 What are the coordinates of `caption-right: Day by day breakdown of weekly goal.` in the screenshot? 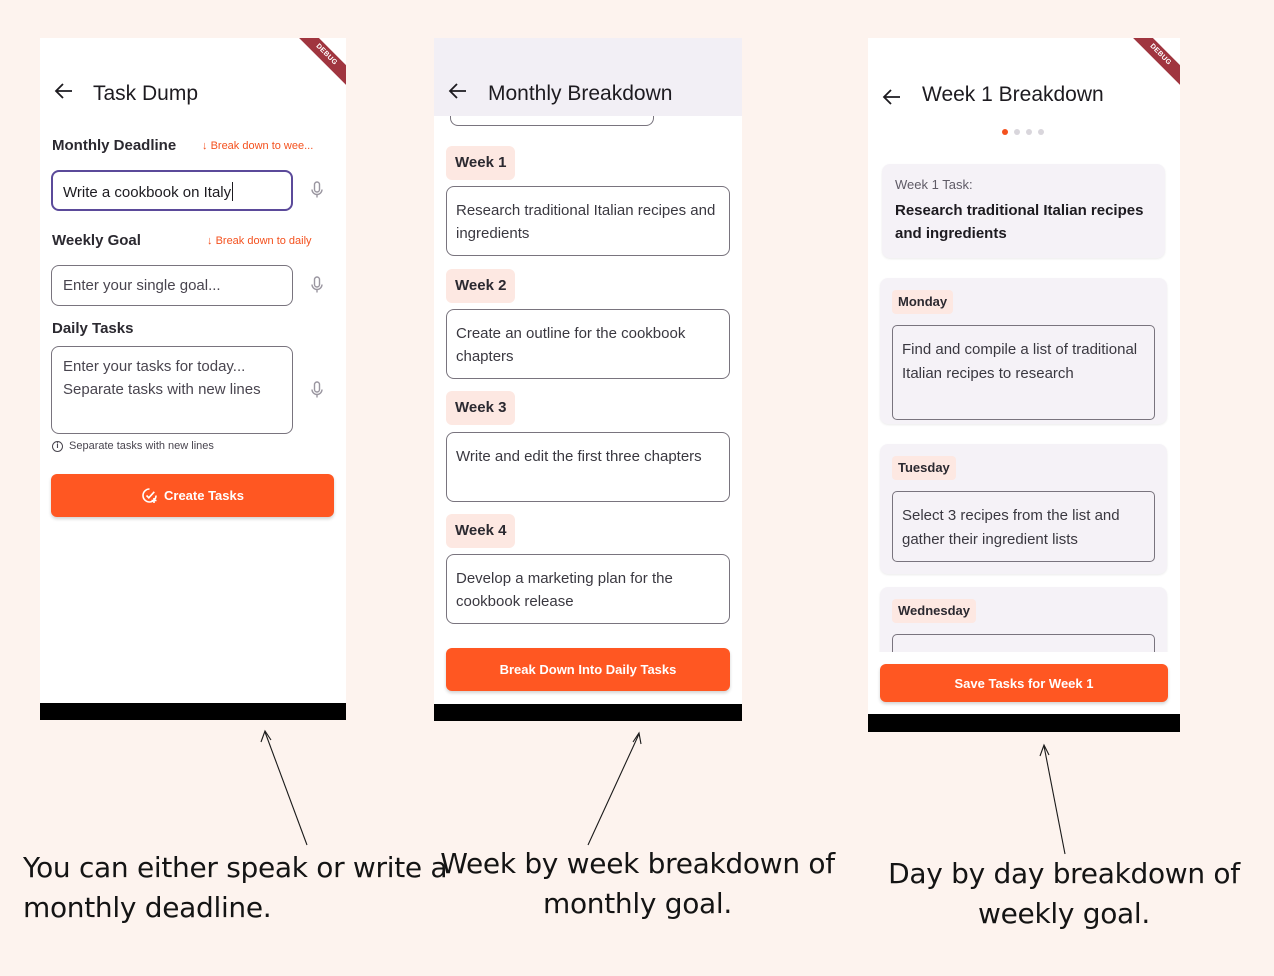 It's located at (1064, 893).